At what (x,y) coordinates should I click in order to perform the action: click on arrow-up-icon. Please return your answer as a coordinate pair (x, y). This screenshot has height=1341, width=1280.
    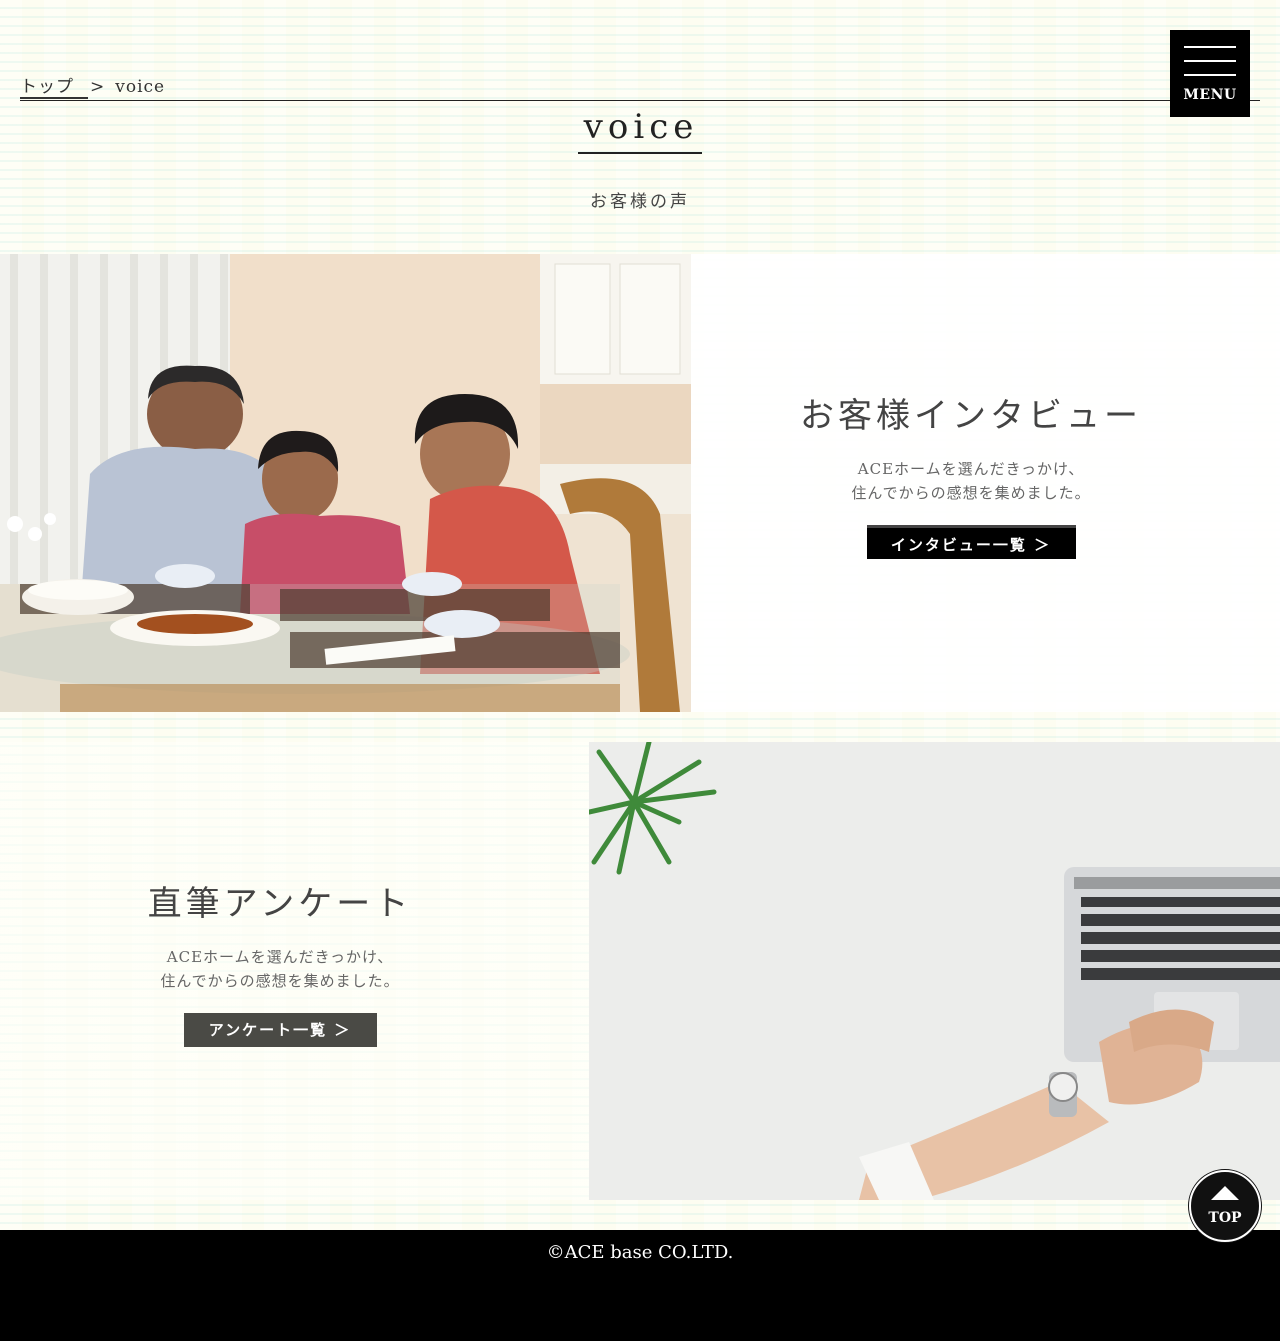
    Looking at the image, I should click on (1225, 1193).